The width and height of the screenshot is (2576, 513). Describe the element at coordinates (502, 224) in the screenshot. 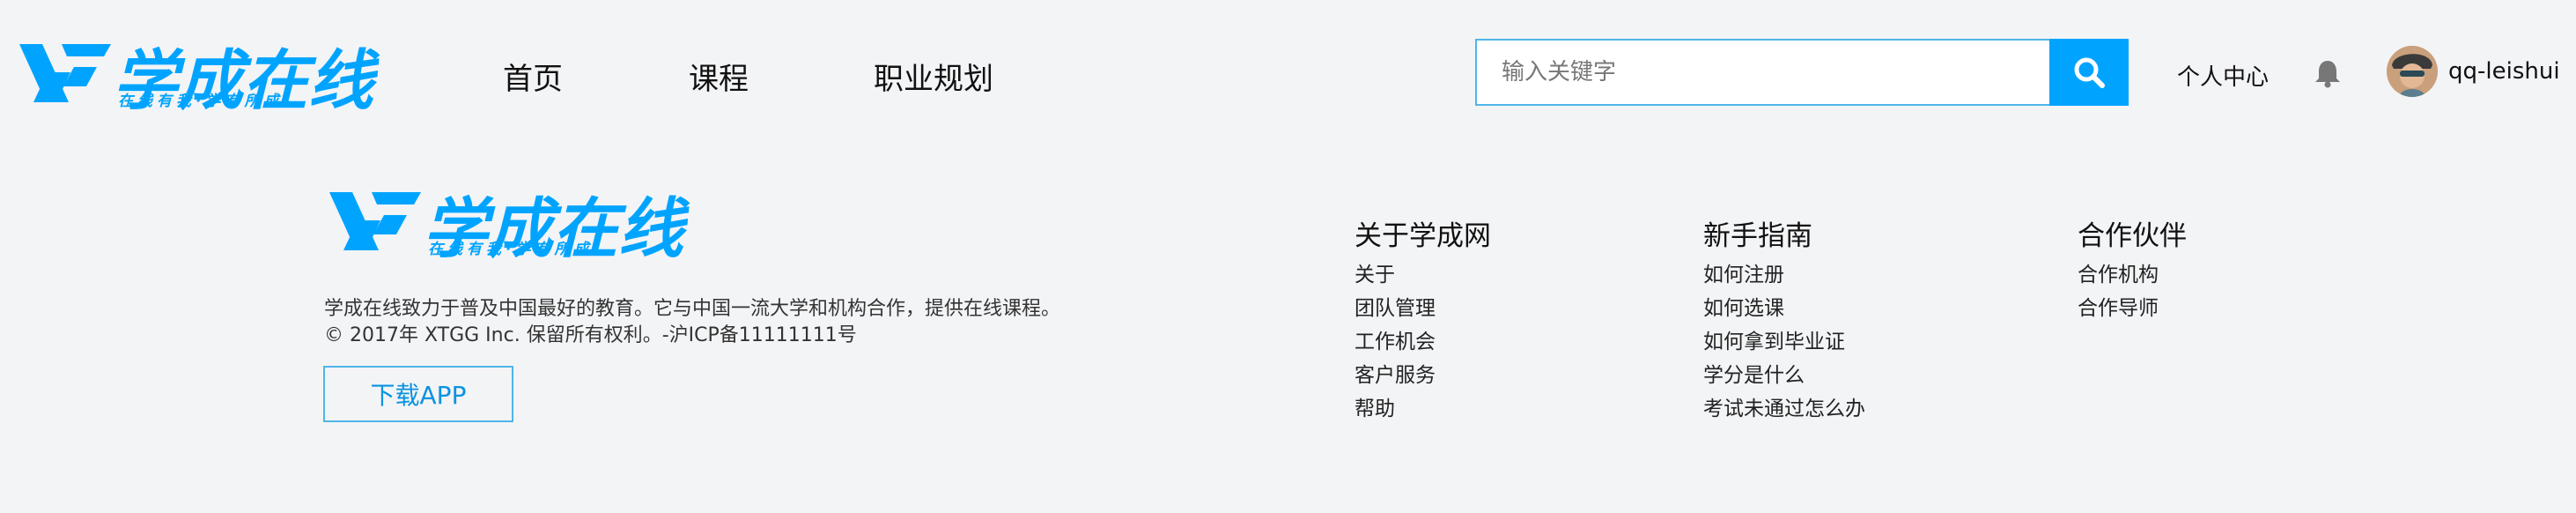

I see `footer-logo: 学成在线 在线有我·学有所成` at that location.